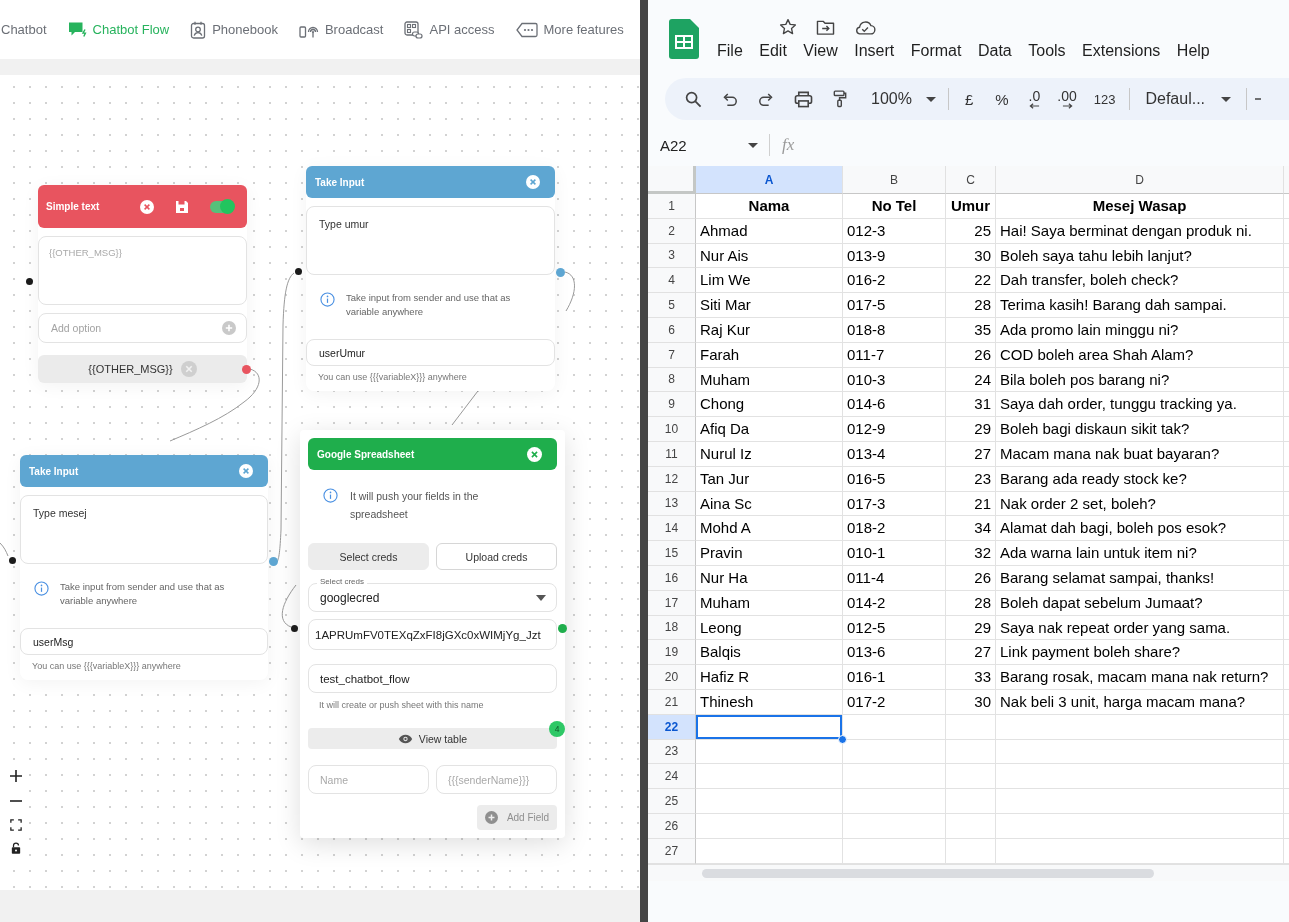 The height and width of the screenshot is (922, 1289). What do you see at coordinates (672, 355) in the screenshot?
I see `row-header: 7` at bounding box center [672, 355].